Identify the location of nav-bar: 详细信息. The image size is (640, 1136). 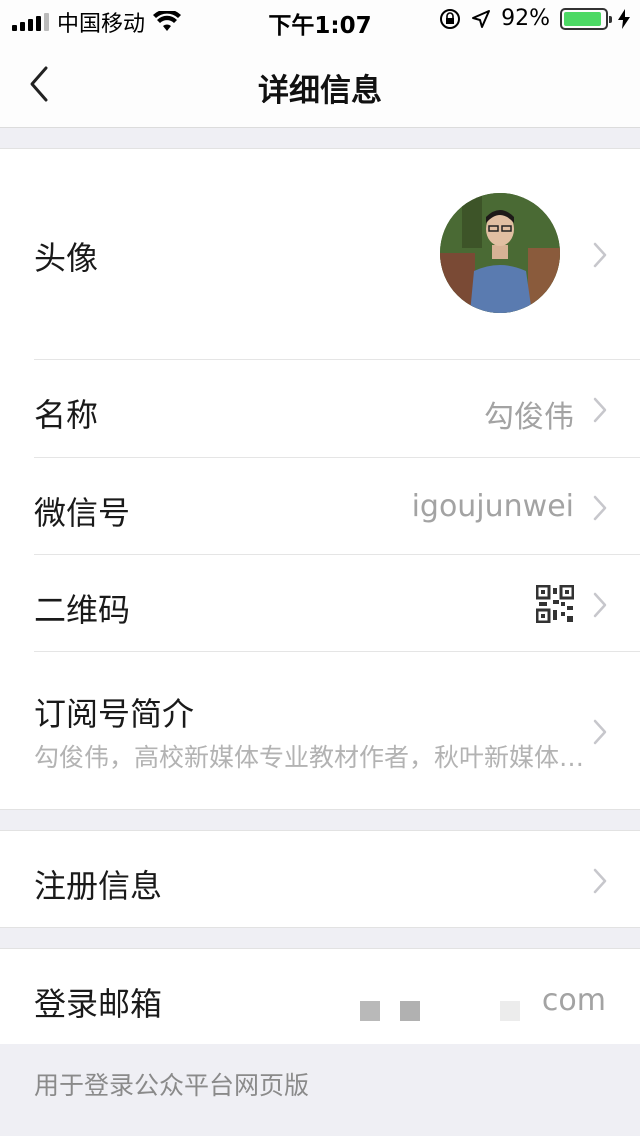
(320, 84).